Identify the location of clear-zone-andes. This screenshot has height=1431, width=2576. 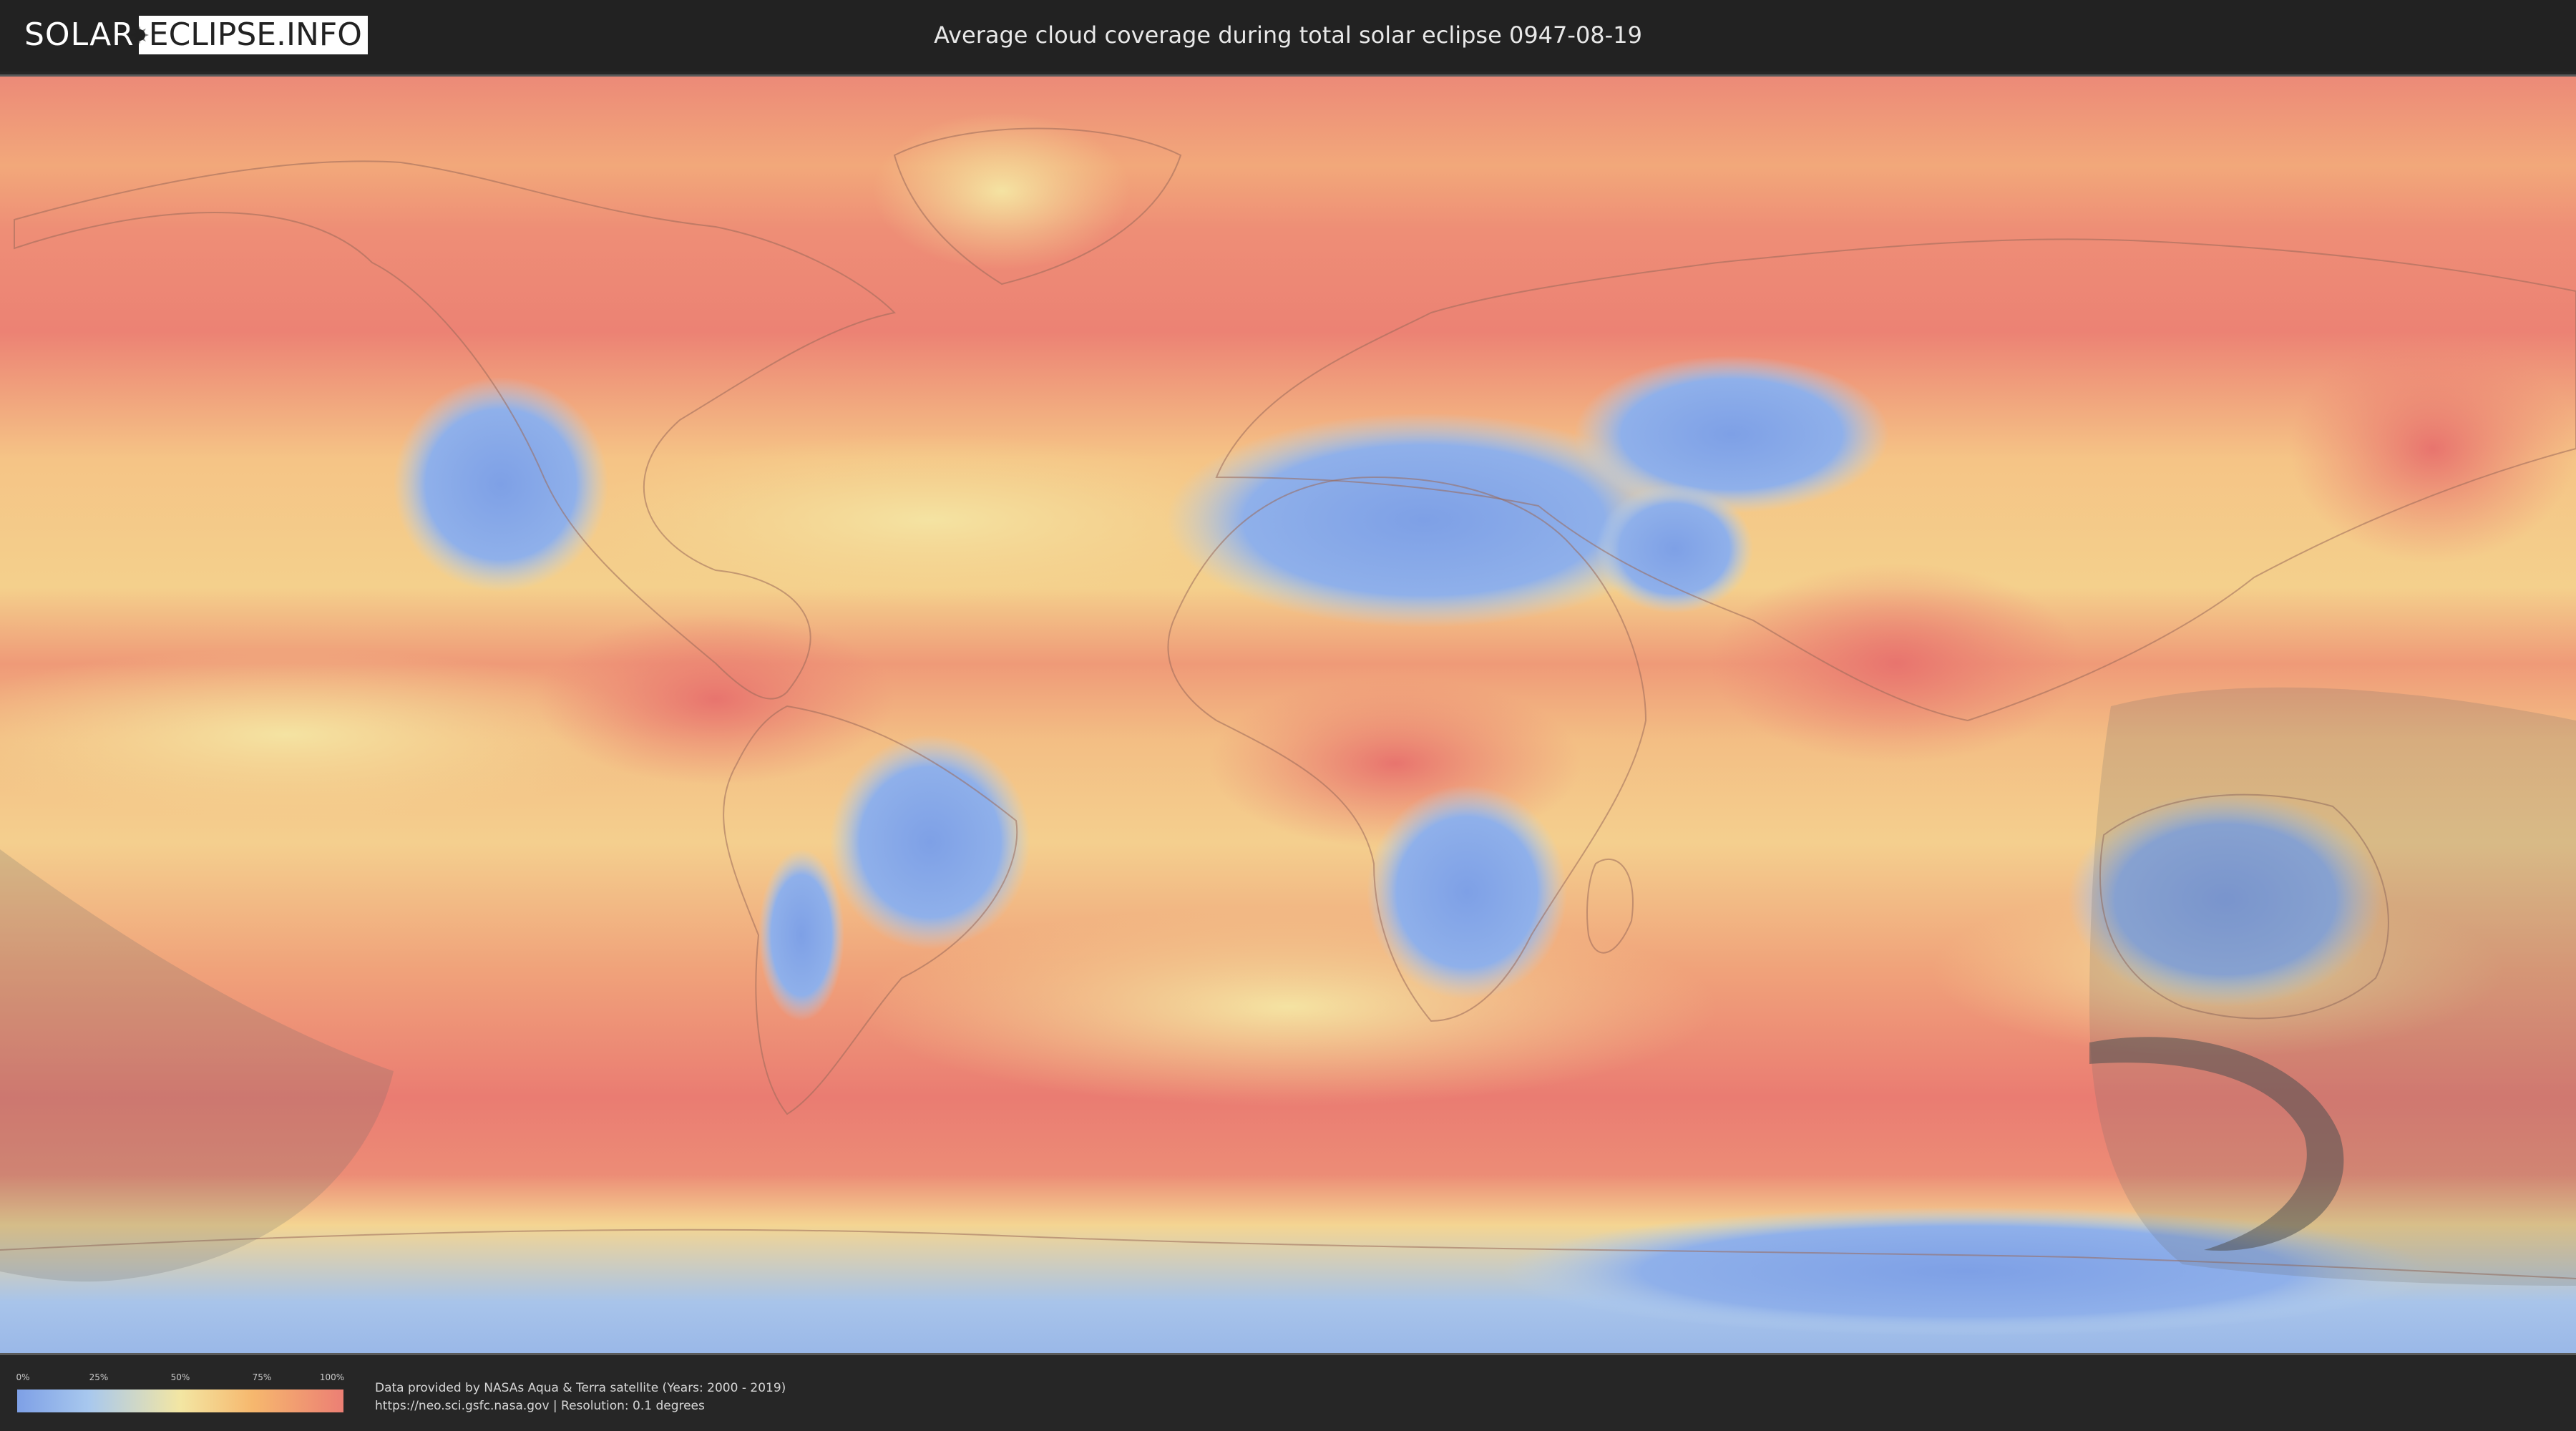
(801, 935).